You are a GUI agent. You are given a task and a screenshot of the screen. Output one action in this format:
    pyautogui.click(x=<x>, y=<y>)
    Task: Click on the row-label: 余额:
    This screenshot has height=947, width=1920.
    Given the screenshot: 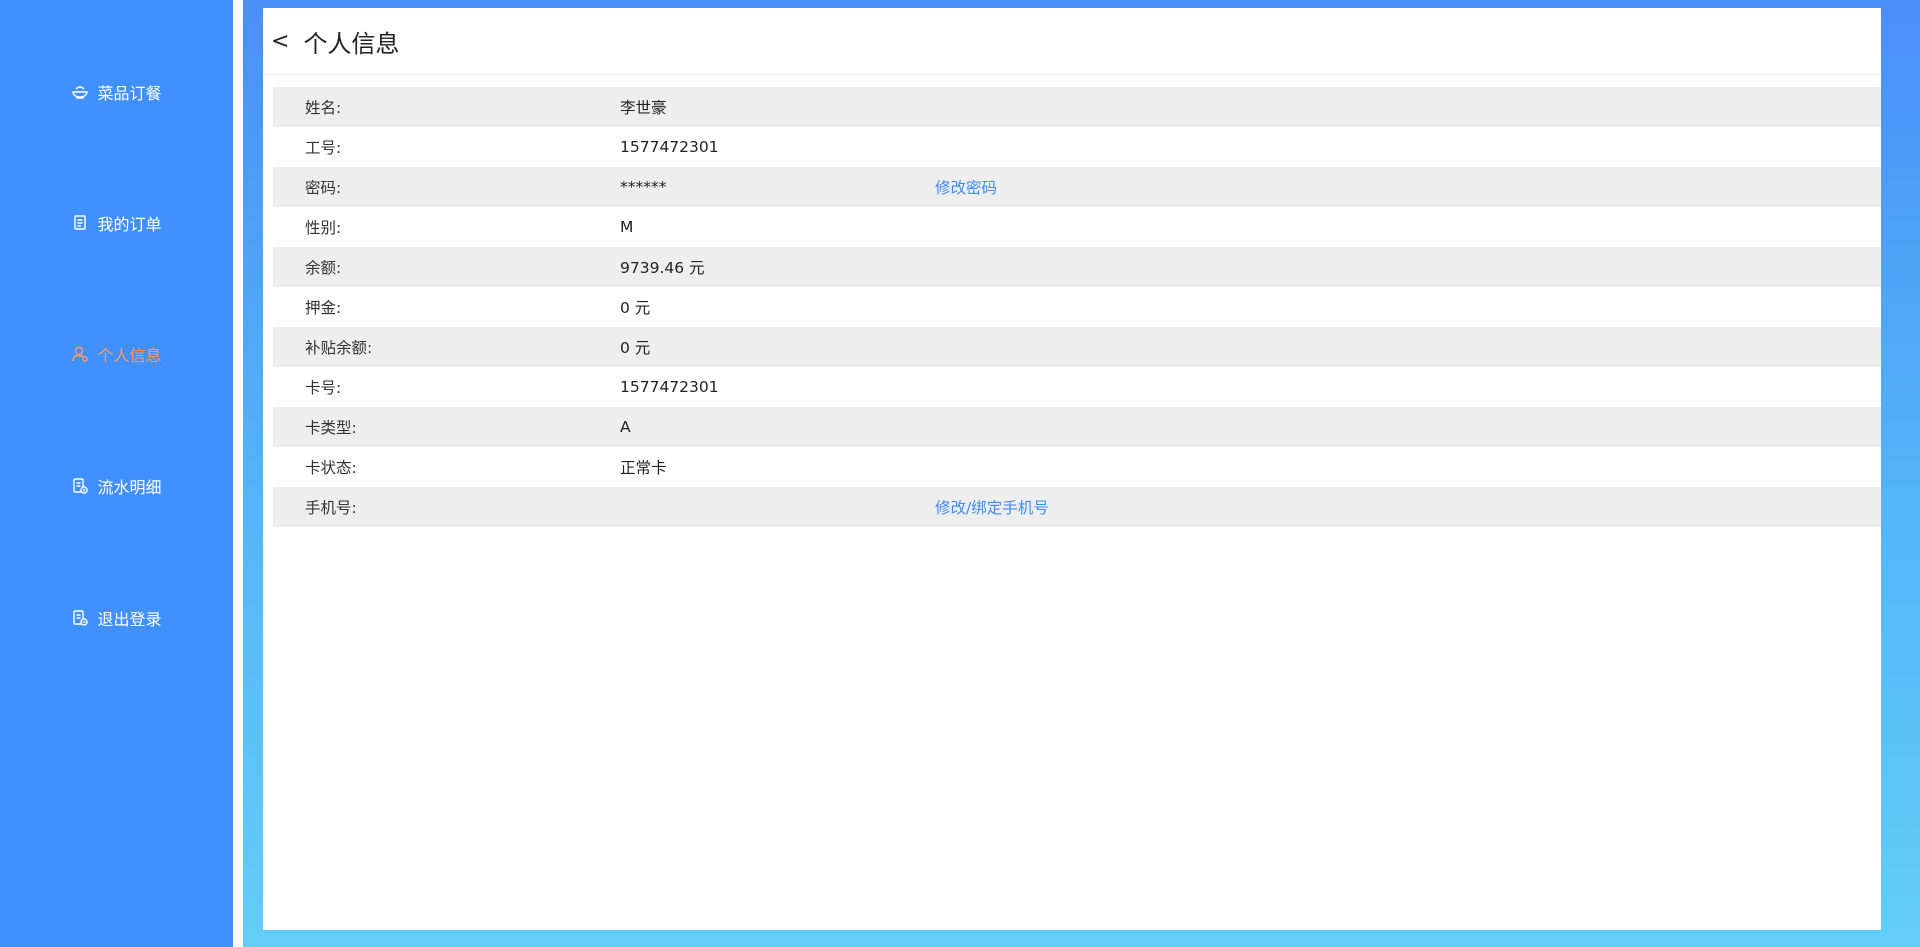 What is the action you would take?
    pyautogui.click(x=323, y=268)
    